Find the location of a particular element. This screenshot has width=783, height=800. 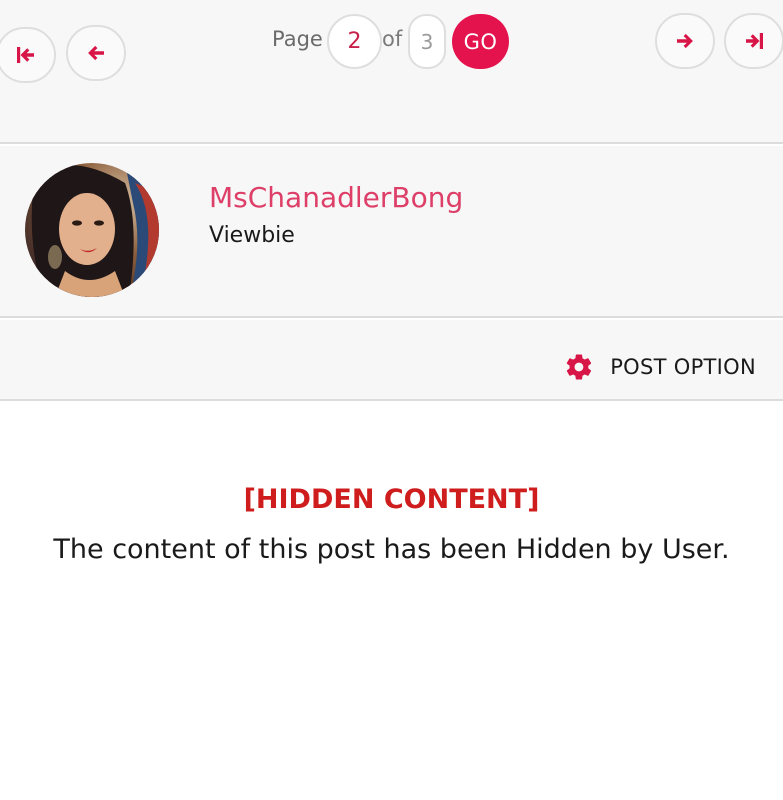

gear-icon is located at coordinates (579, 367).